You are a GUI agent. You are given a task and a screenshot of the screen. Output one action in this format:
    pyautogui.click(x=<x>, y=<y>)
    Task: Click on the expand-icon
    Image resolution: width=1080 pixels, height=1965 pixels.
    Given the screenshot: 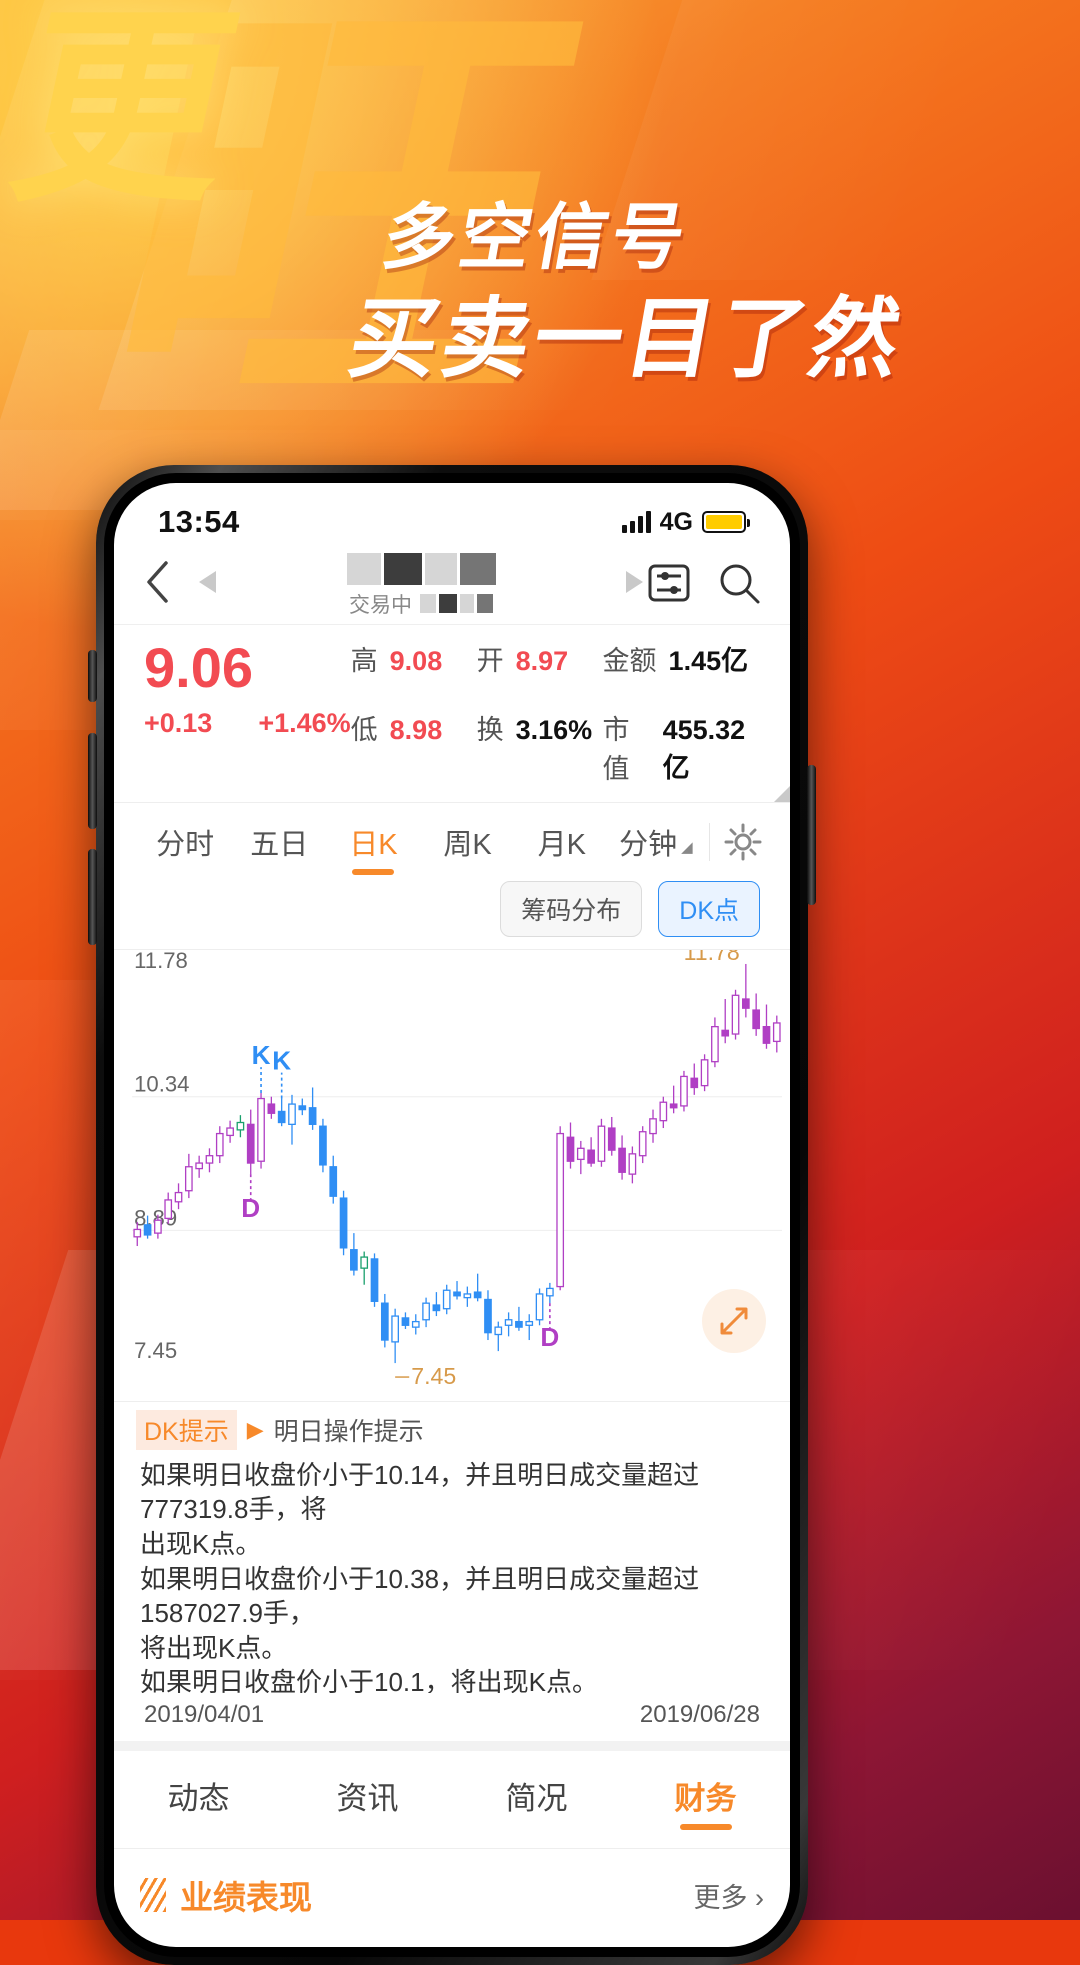 What is the action you would take?
    pyautogui.click(x=734, y=1321)
    